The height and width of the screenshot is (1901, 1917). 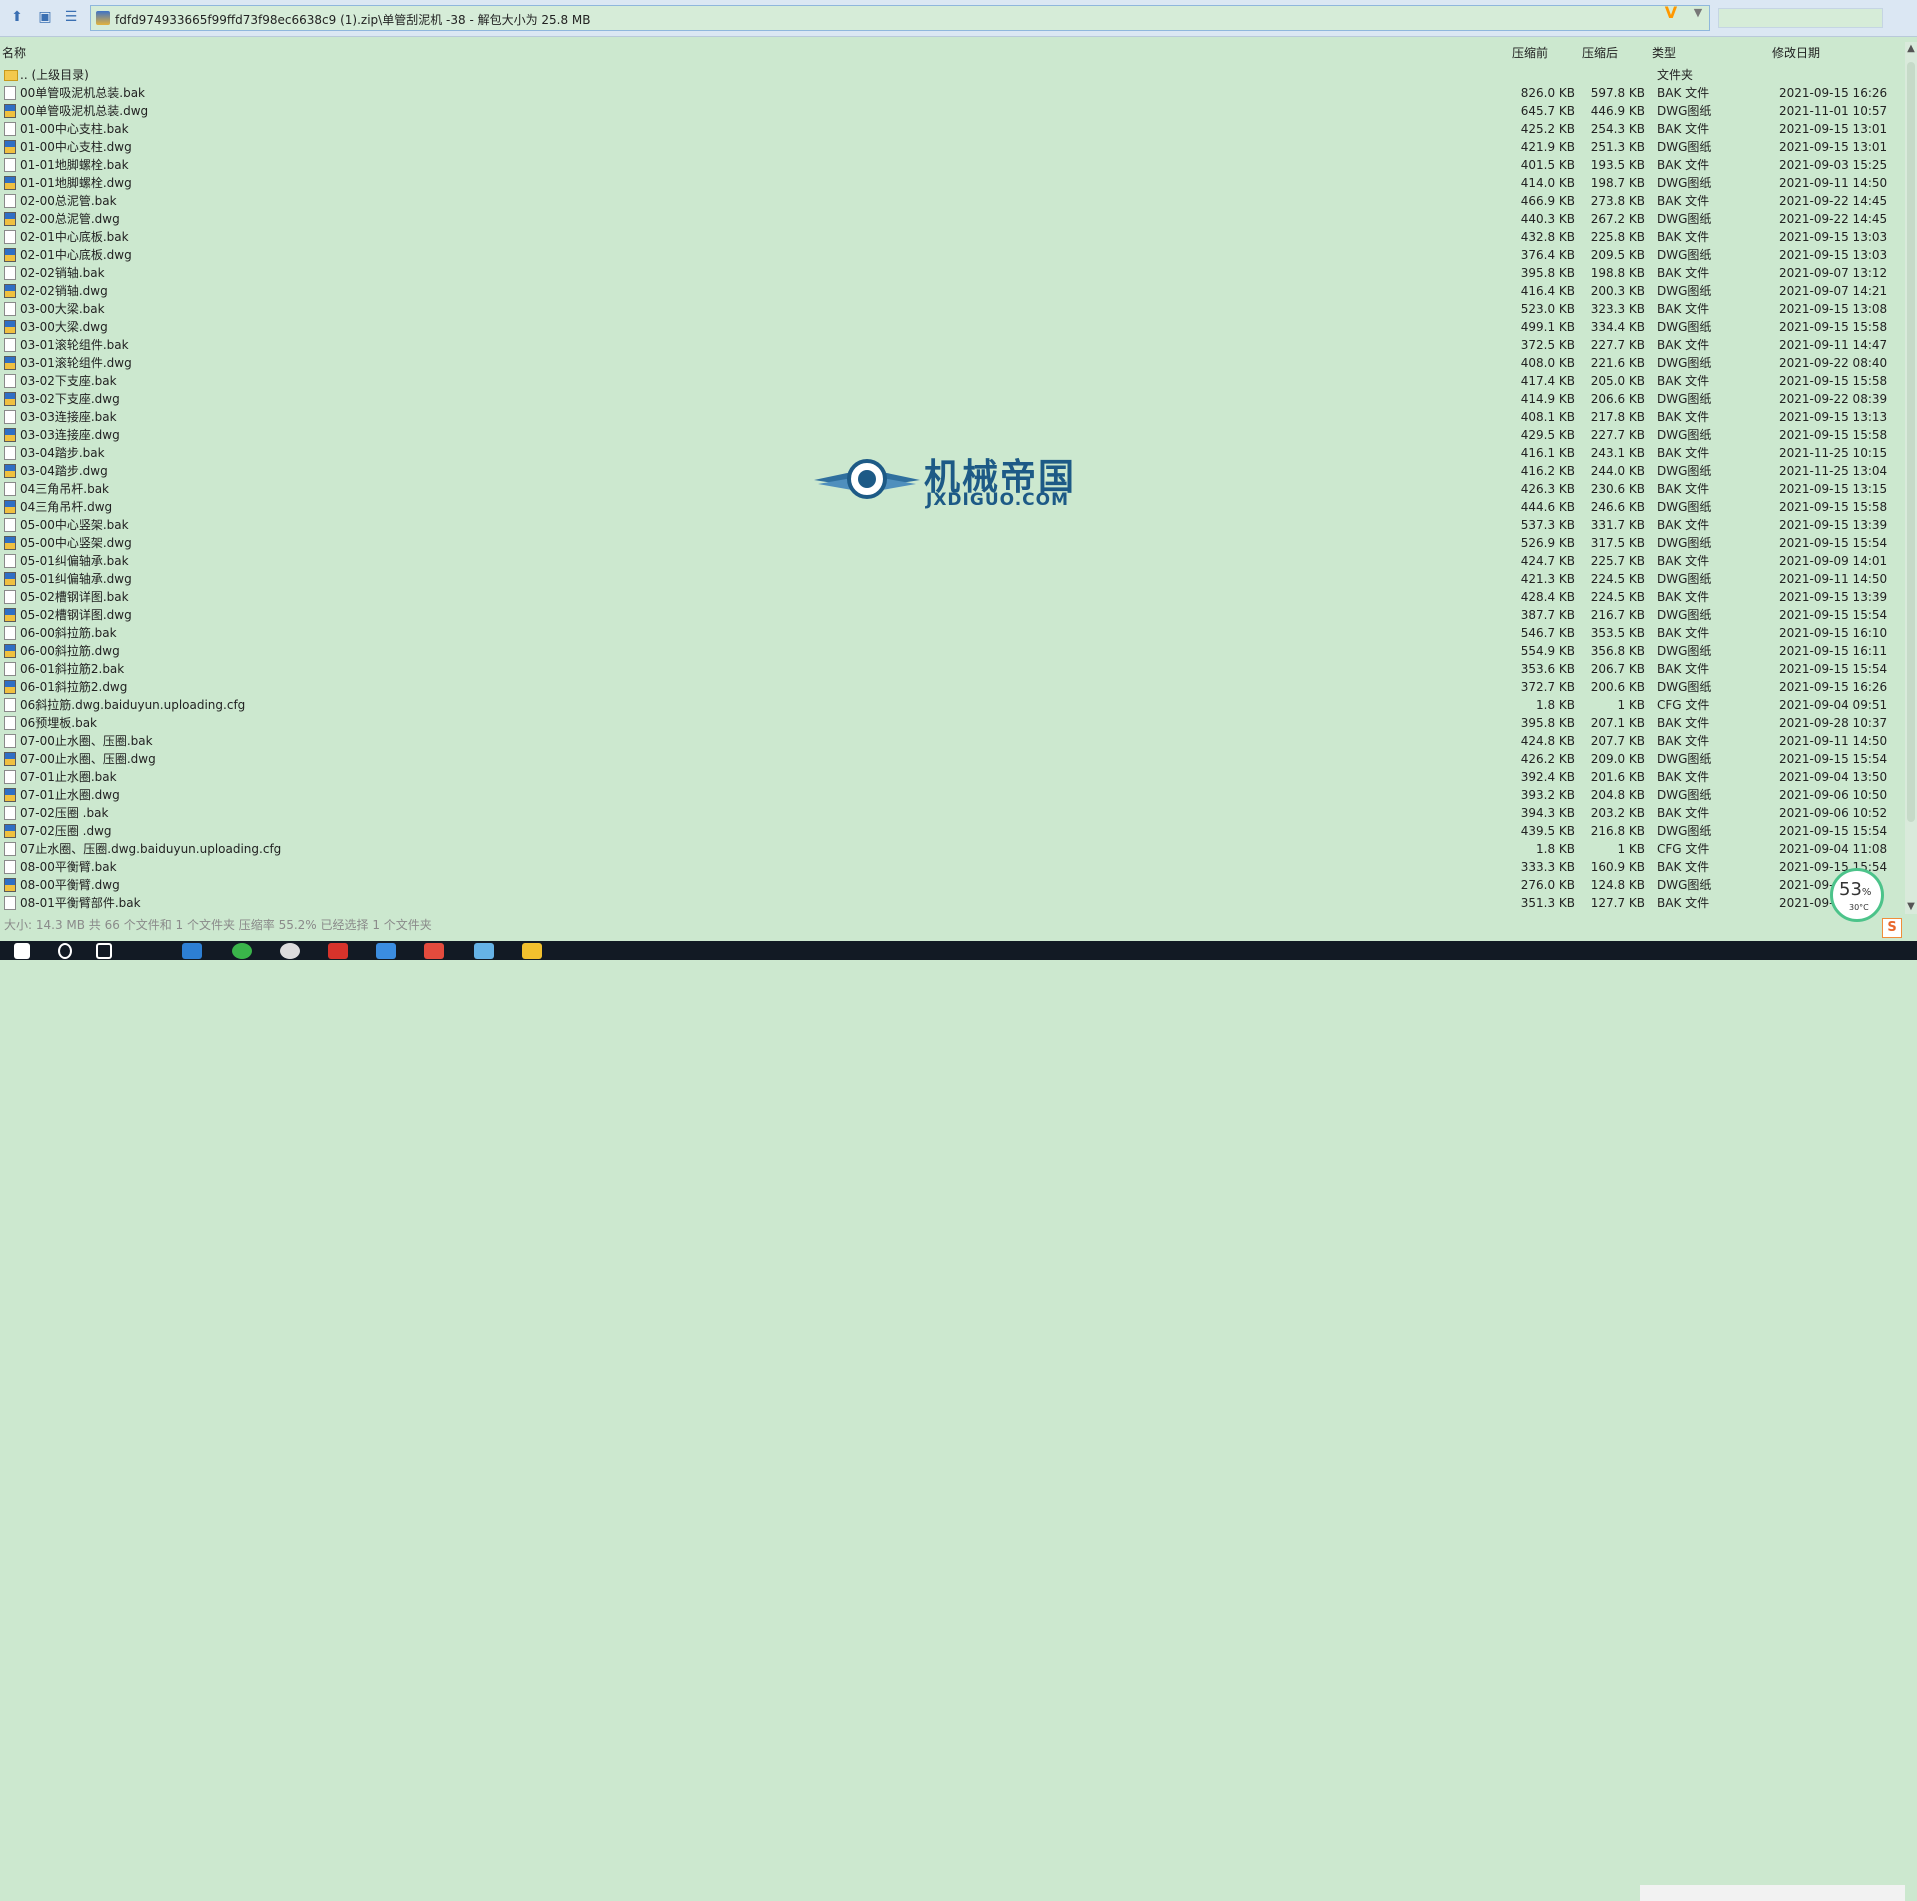 What do you see at coordinates (64, 291) in the screenshot?
I see `file-name: 02-02销轴.dwg` at bounding box center [64, 291].